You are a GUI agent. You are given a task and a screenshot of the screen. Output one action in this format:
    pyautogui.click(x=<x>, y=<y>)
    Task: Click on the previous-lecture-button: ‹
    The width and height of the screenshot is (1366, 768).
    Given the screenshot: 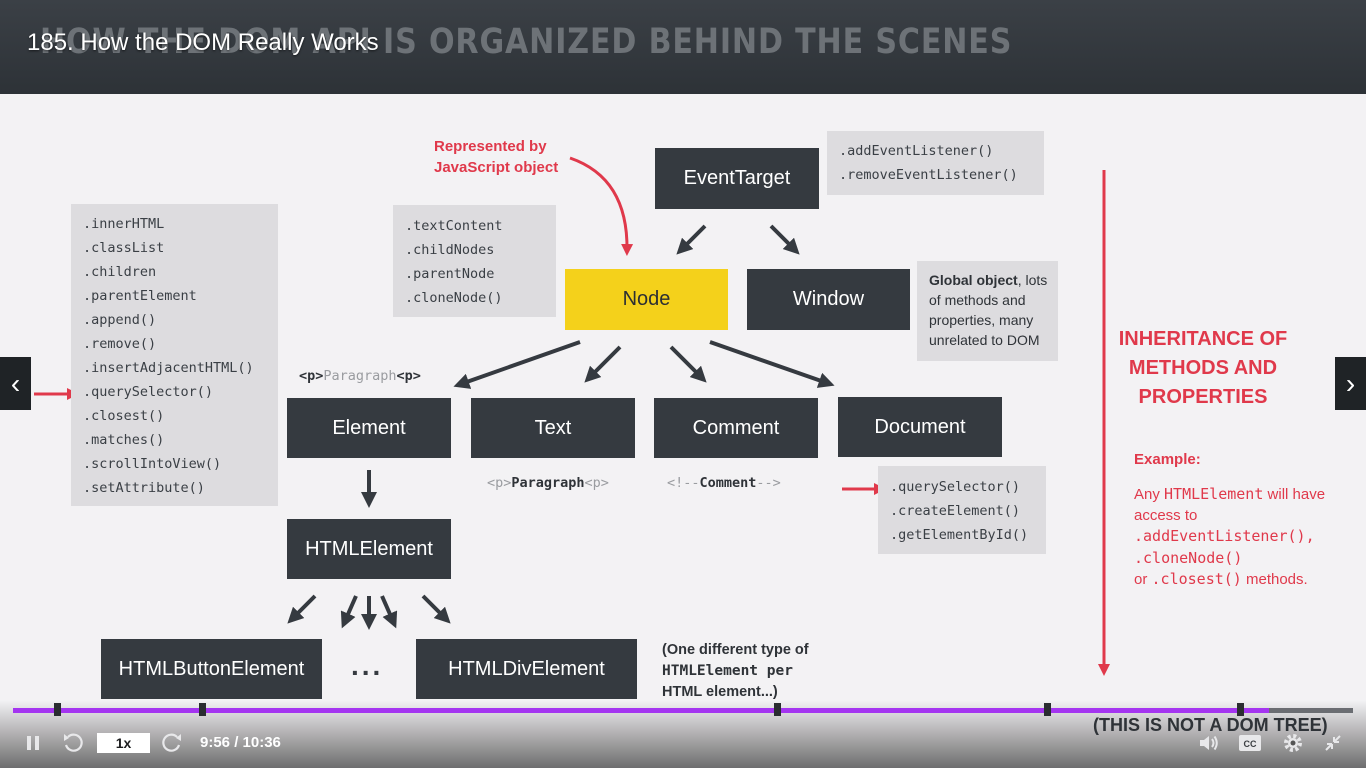 What is the action you would take?
    pyautogui.click(x=15, y=383)
    